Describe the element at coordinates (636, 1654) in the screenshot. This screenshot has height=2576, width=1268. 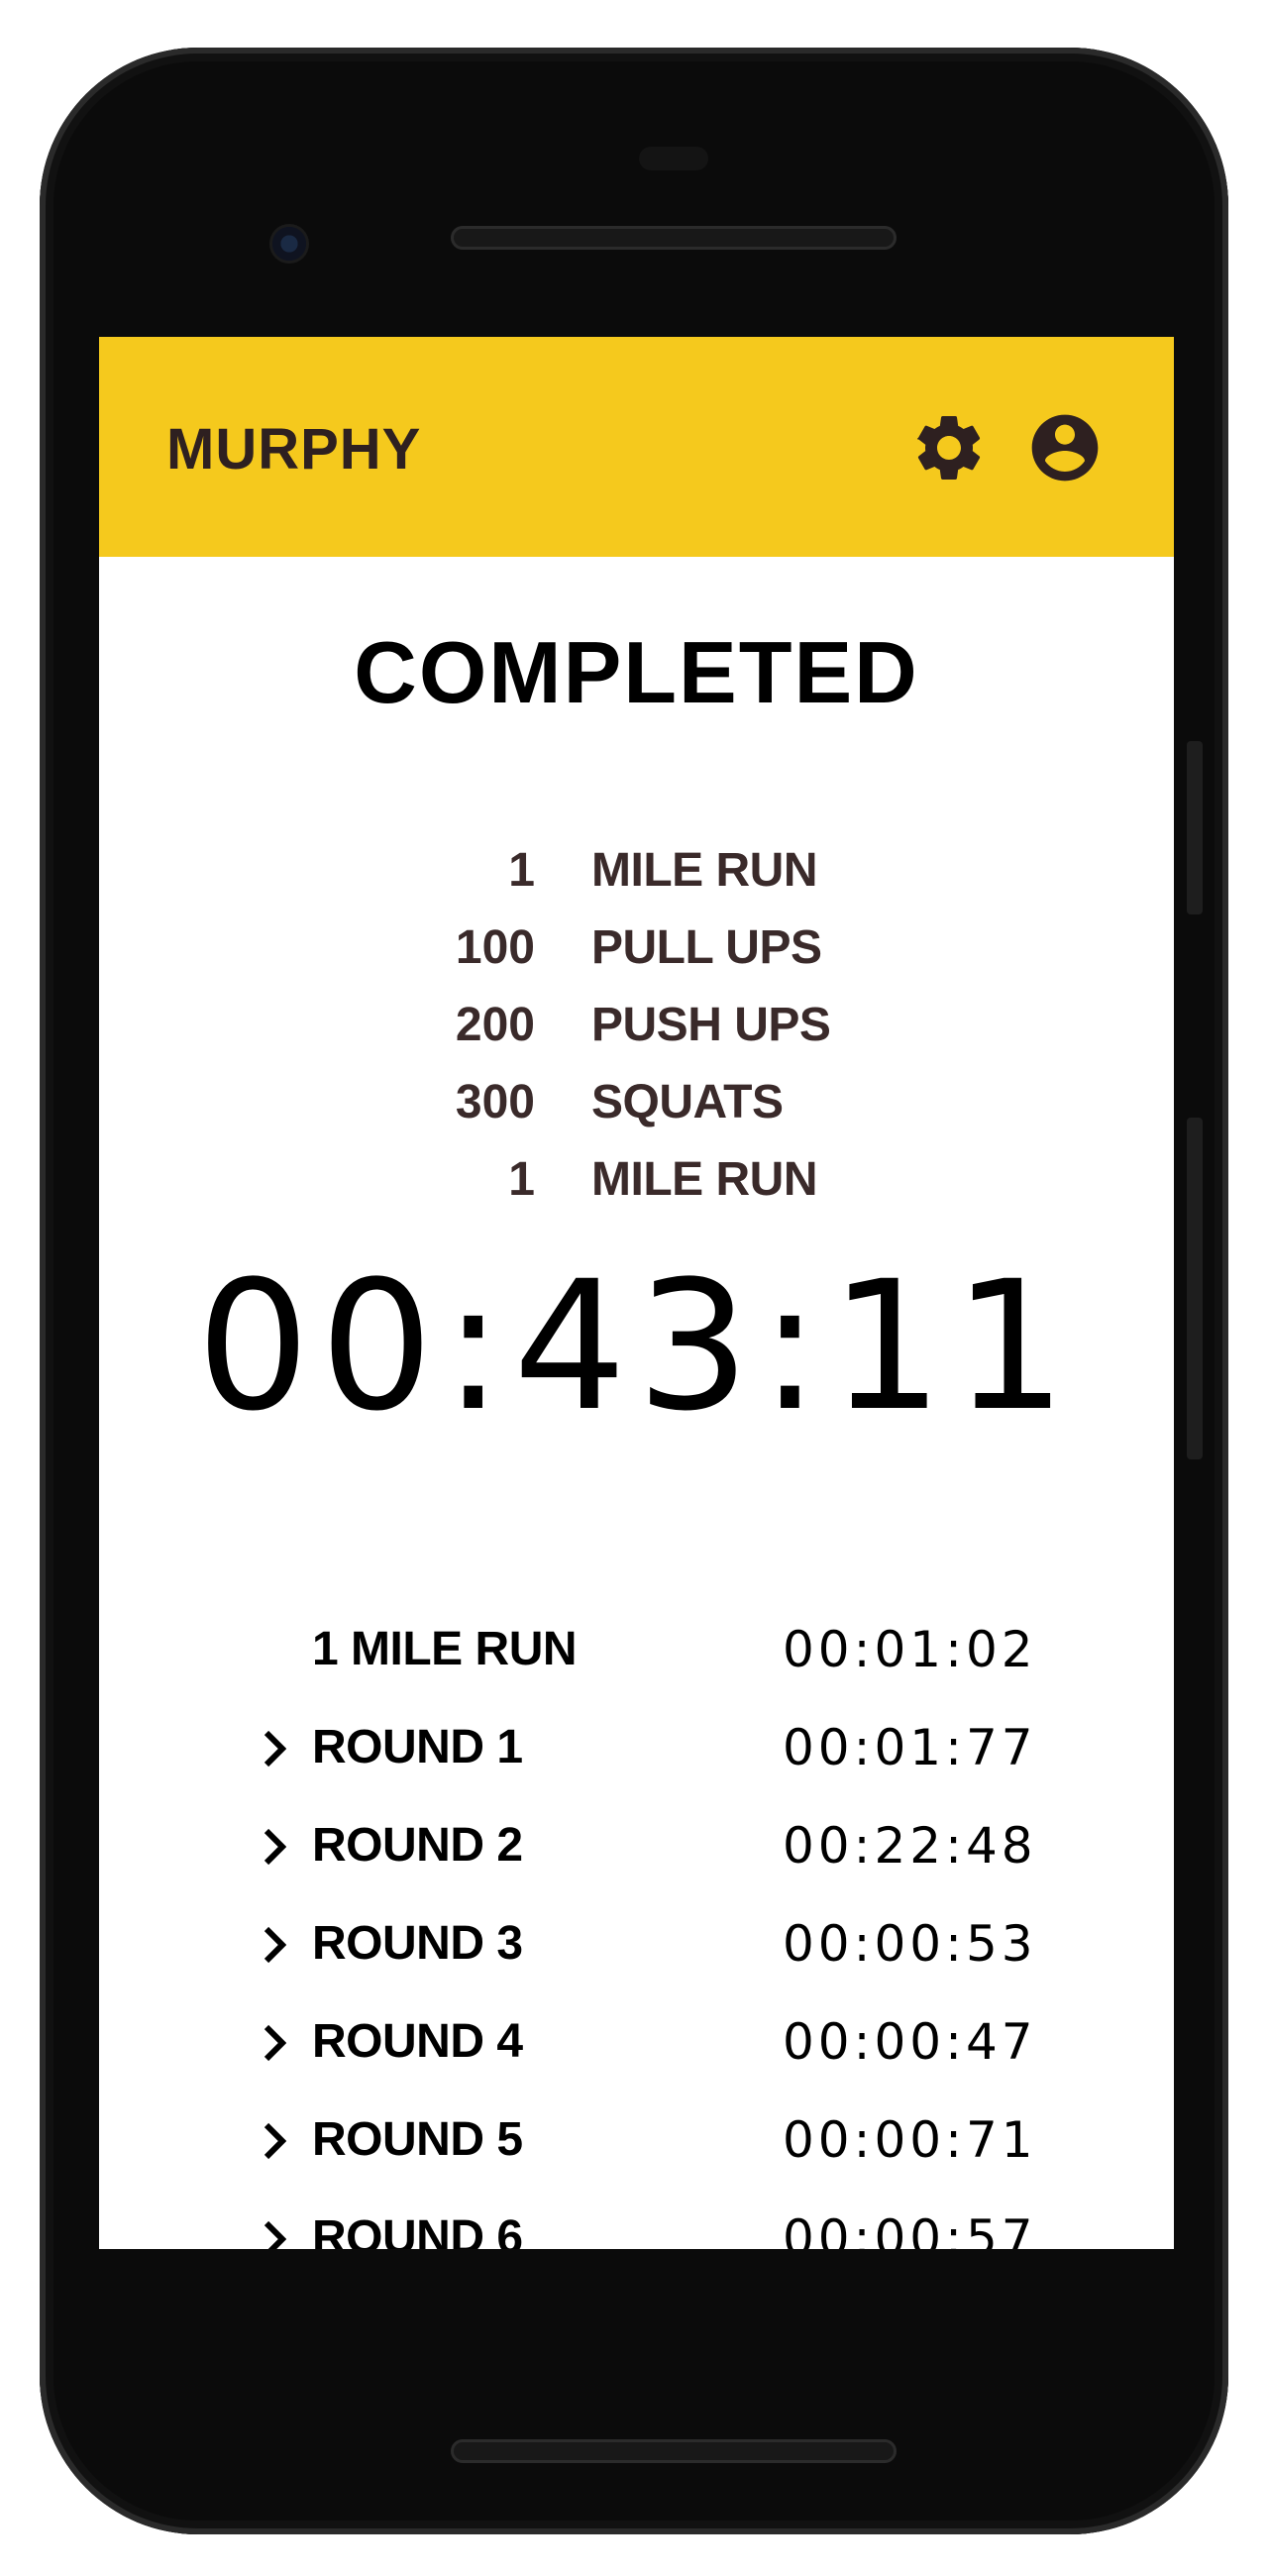
I see `split-row-mile-run: 1 MILE RUN 00:01:02` at that location.